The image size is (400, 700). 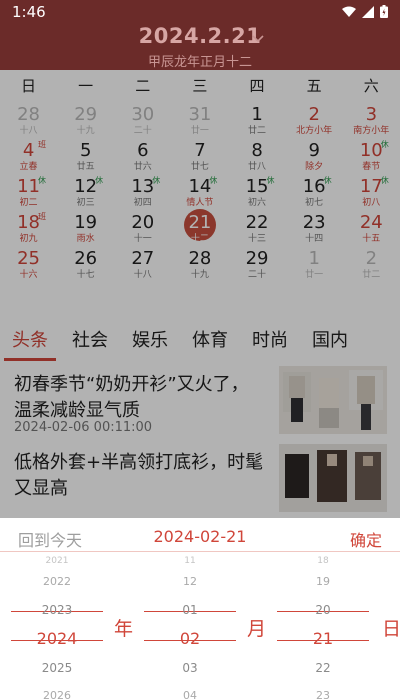 What do you see at coordinates (366, 539) in the screenshot?
I see `confirm-button: 确定` at bounding box center [366, 539].